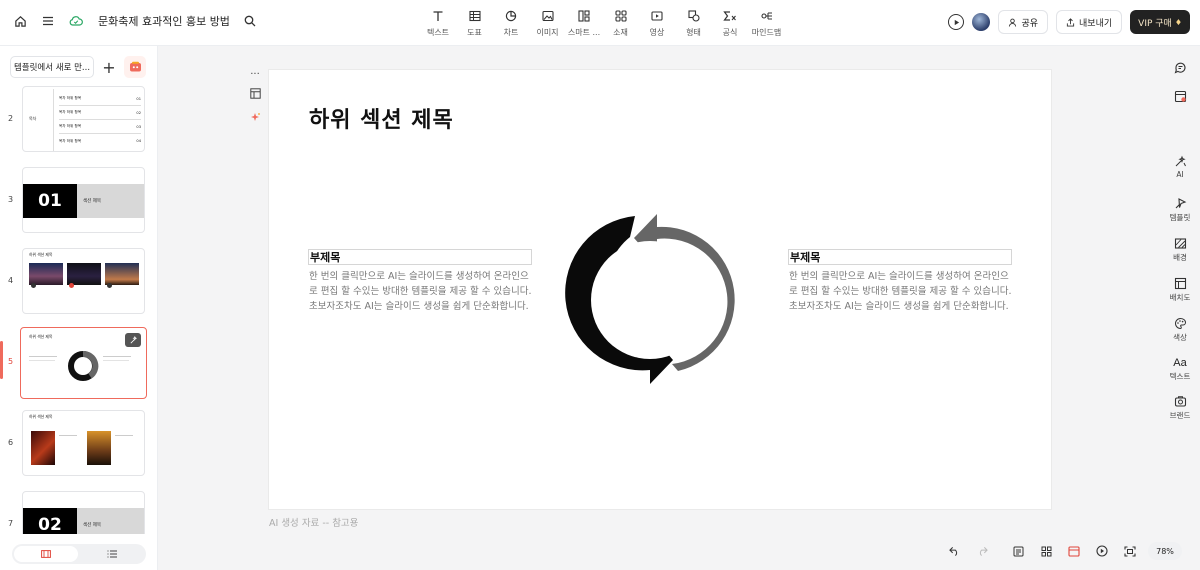 This screenshot has width=1200, height=570. Describe the element at coordinates (255, 75) in the screenshot. I see `more-icon: ···` at that location.